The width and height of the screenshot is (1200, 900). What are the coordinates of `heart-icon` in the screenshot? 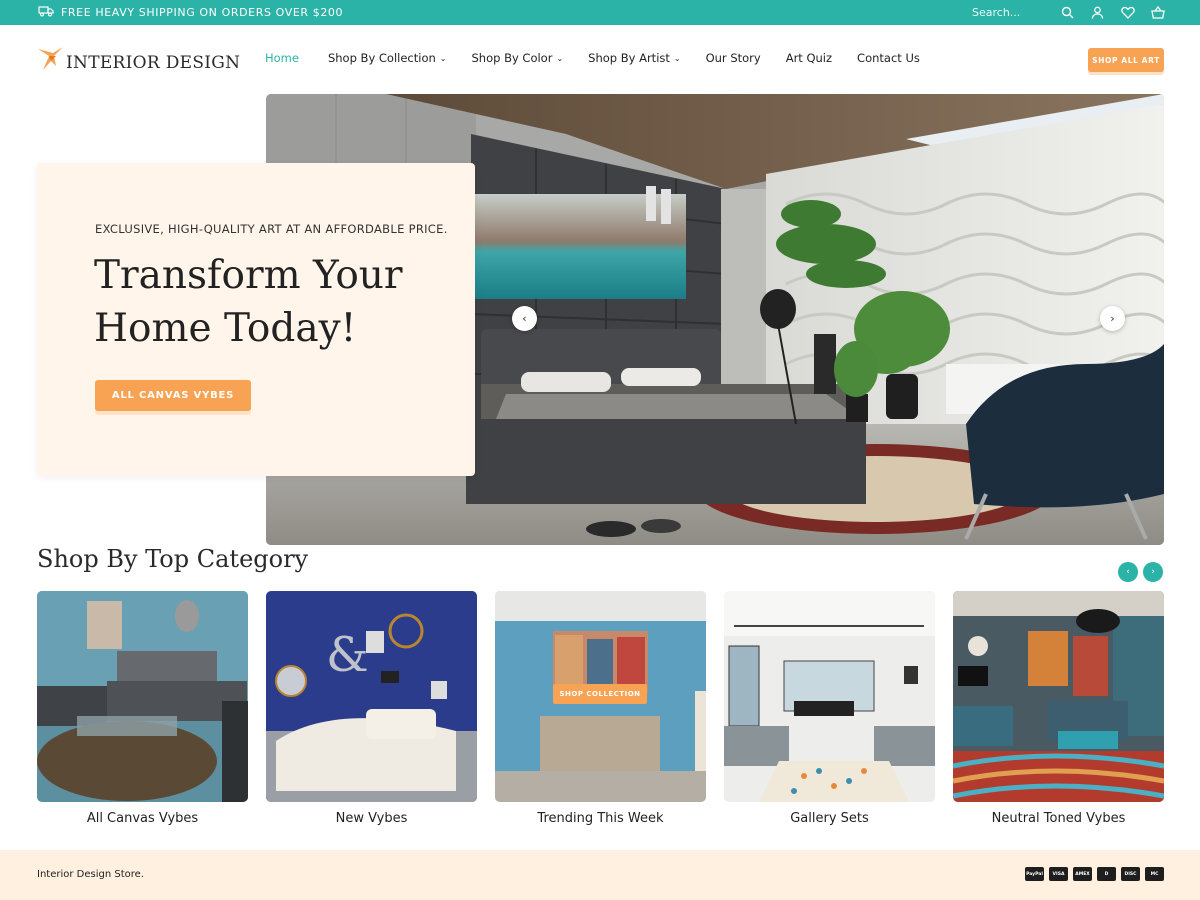 It's located at (1127, 12).